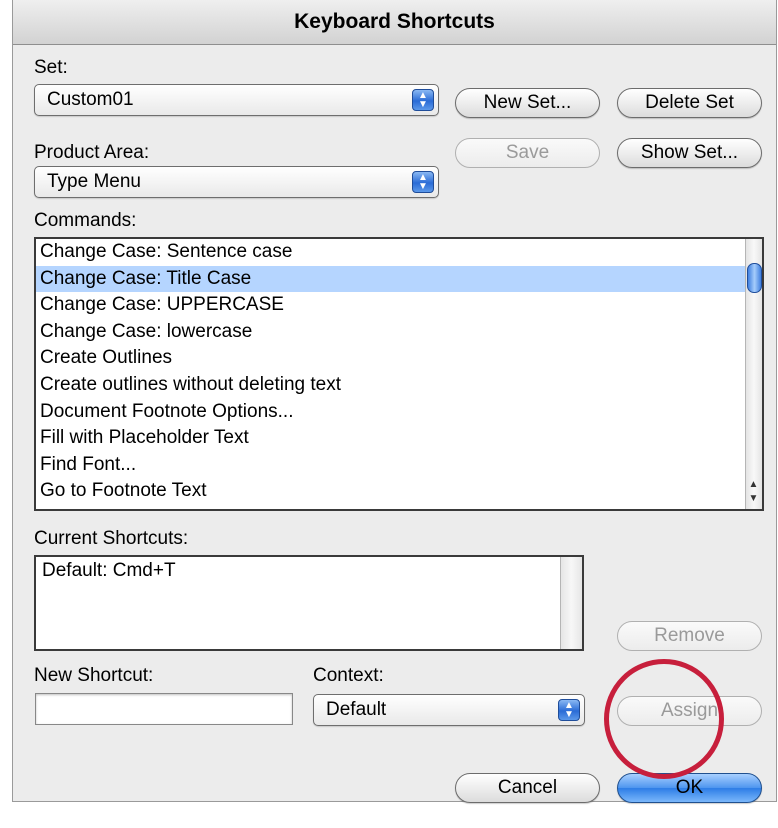 The height and width of the screenshot is (828, 778). Describe the element at coordinates (753, 374) in the screenshot. I see `commands-scrollbar: ▲ ▼` at that location.